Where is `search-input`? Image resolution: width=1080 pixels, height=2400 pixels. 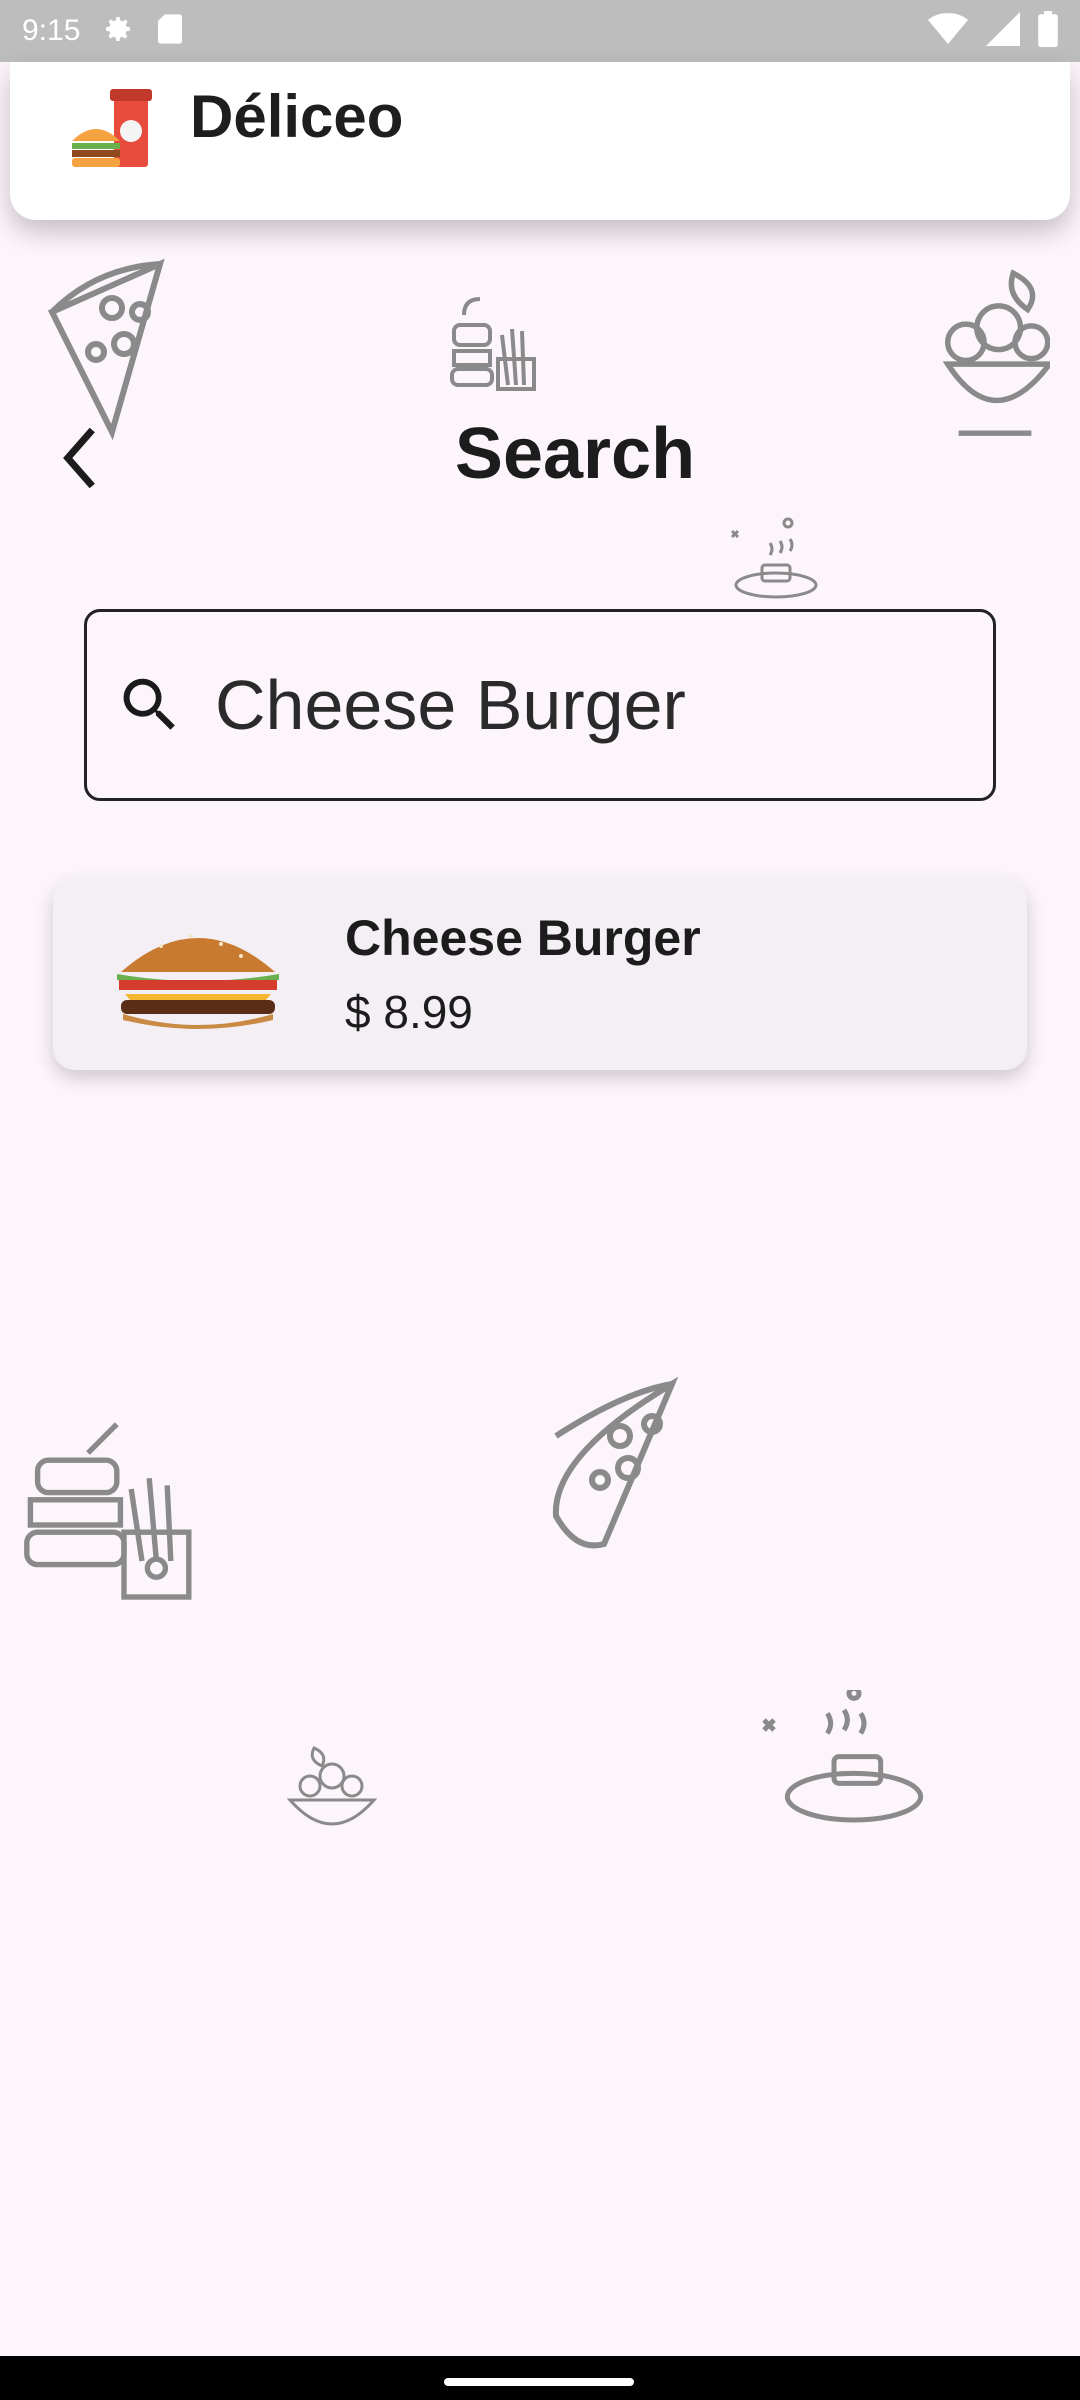 search-input is located at coordinates (595, 705).